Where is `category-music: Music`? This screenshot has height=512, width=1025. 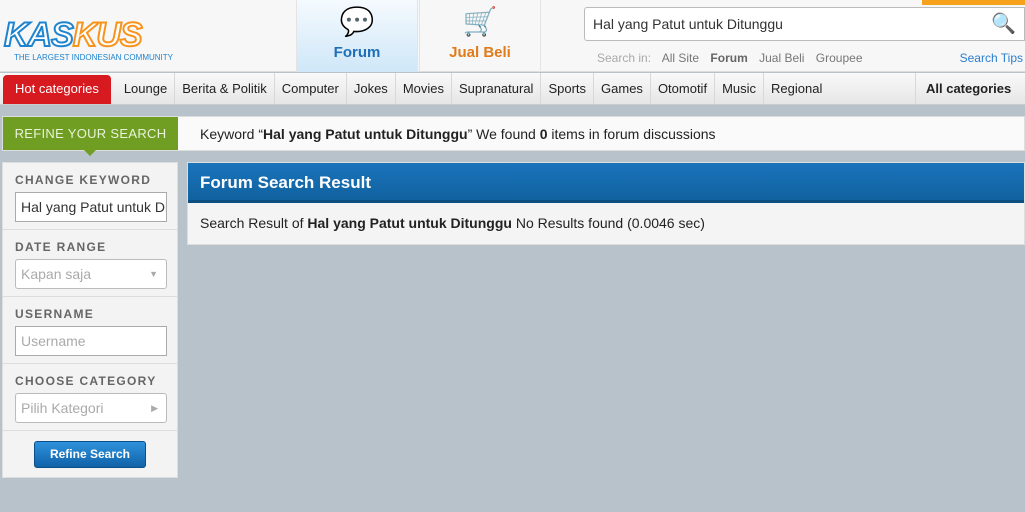
category-music: Music is located at coordinates (740, 88).